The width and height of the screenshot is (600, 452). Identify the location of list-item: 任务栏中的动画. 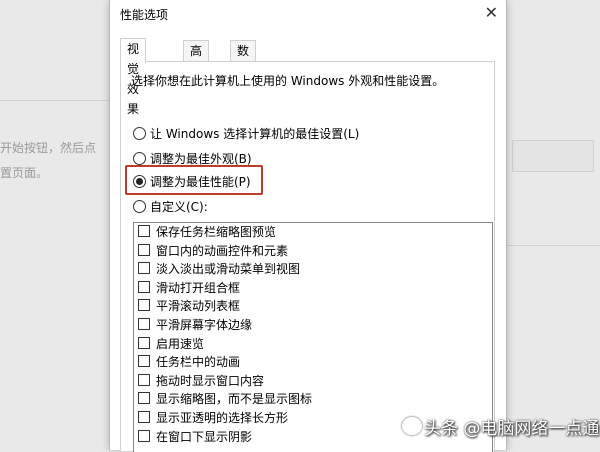
(313, 362).